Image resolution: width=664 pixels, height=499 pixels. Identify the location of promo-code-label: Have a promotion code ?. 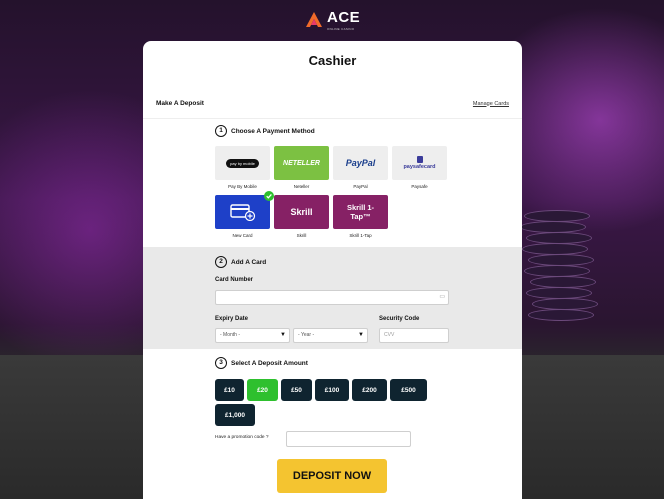
(242, 437).